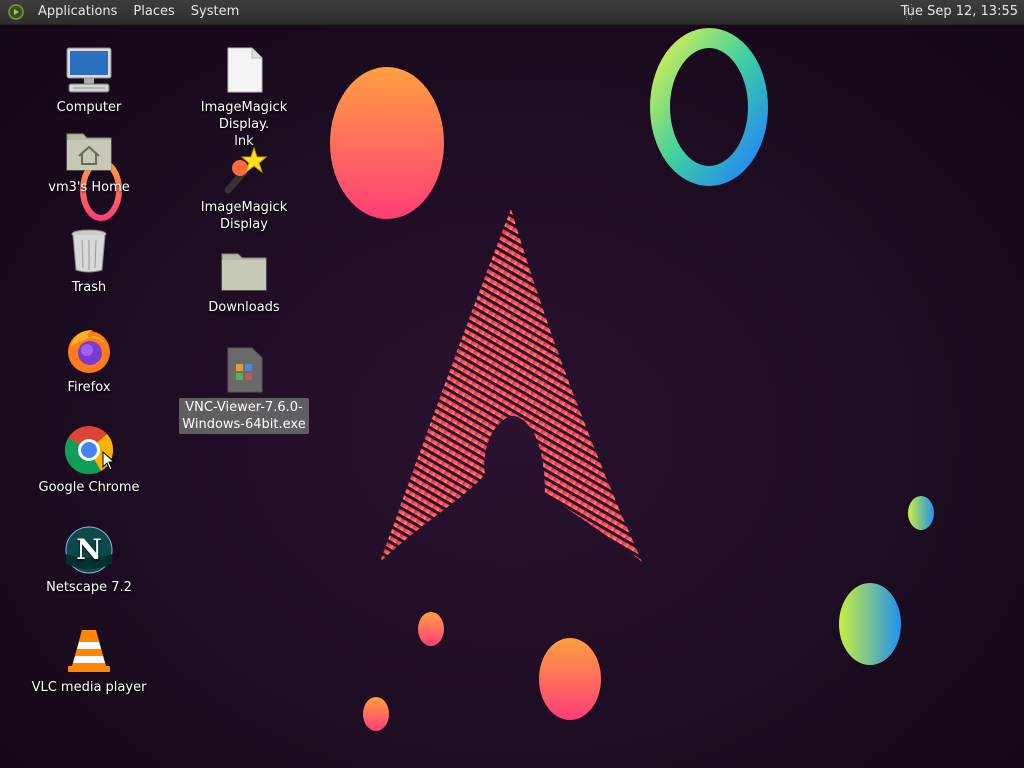  What do you see at coordinates (215, 12) in the screenshot?
I see `menu-system: System` at bounding box center [215, 12].